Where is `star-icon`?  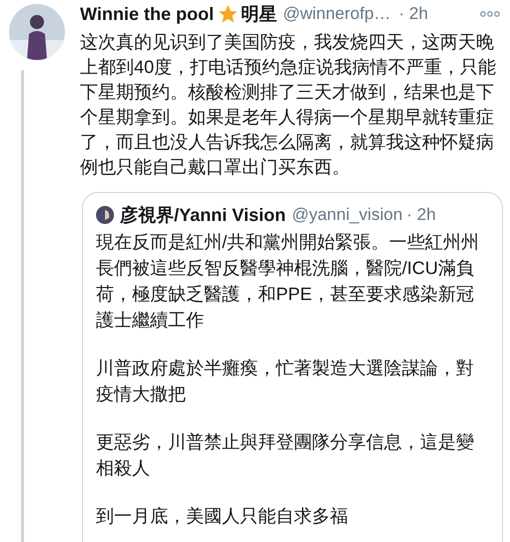
star-icon is located at coordinates (228, 14).